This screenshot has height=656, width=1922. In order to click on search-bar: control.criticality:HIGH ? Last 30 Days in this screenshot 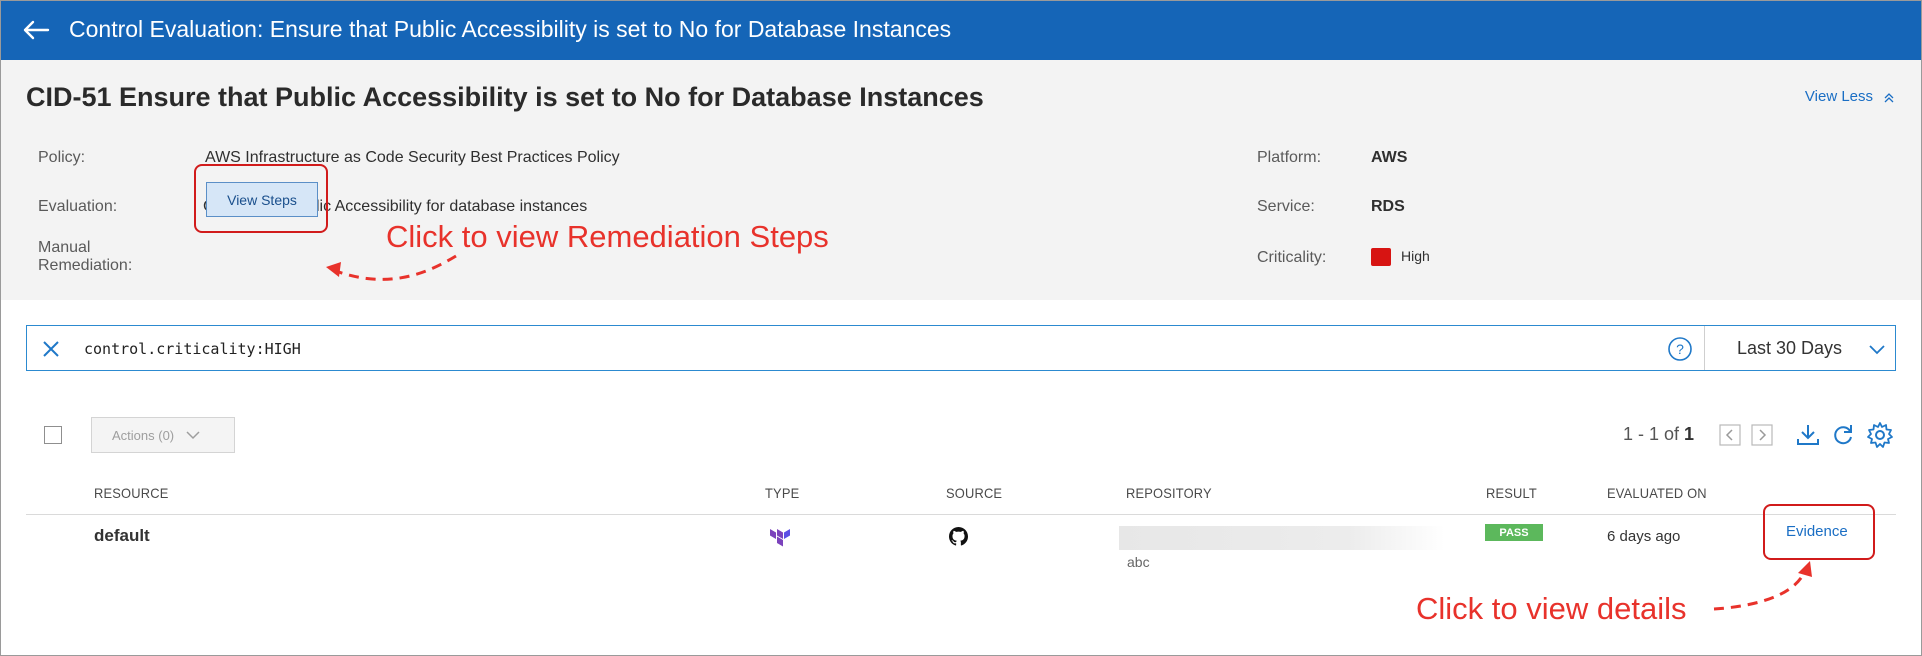, I will do `click(961, 348)`.